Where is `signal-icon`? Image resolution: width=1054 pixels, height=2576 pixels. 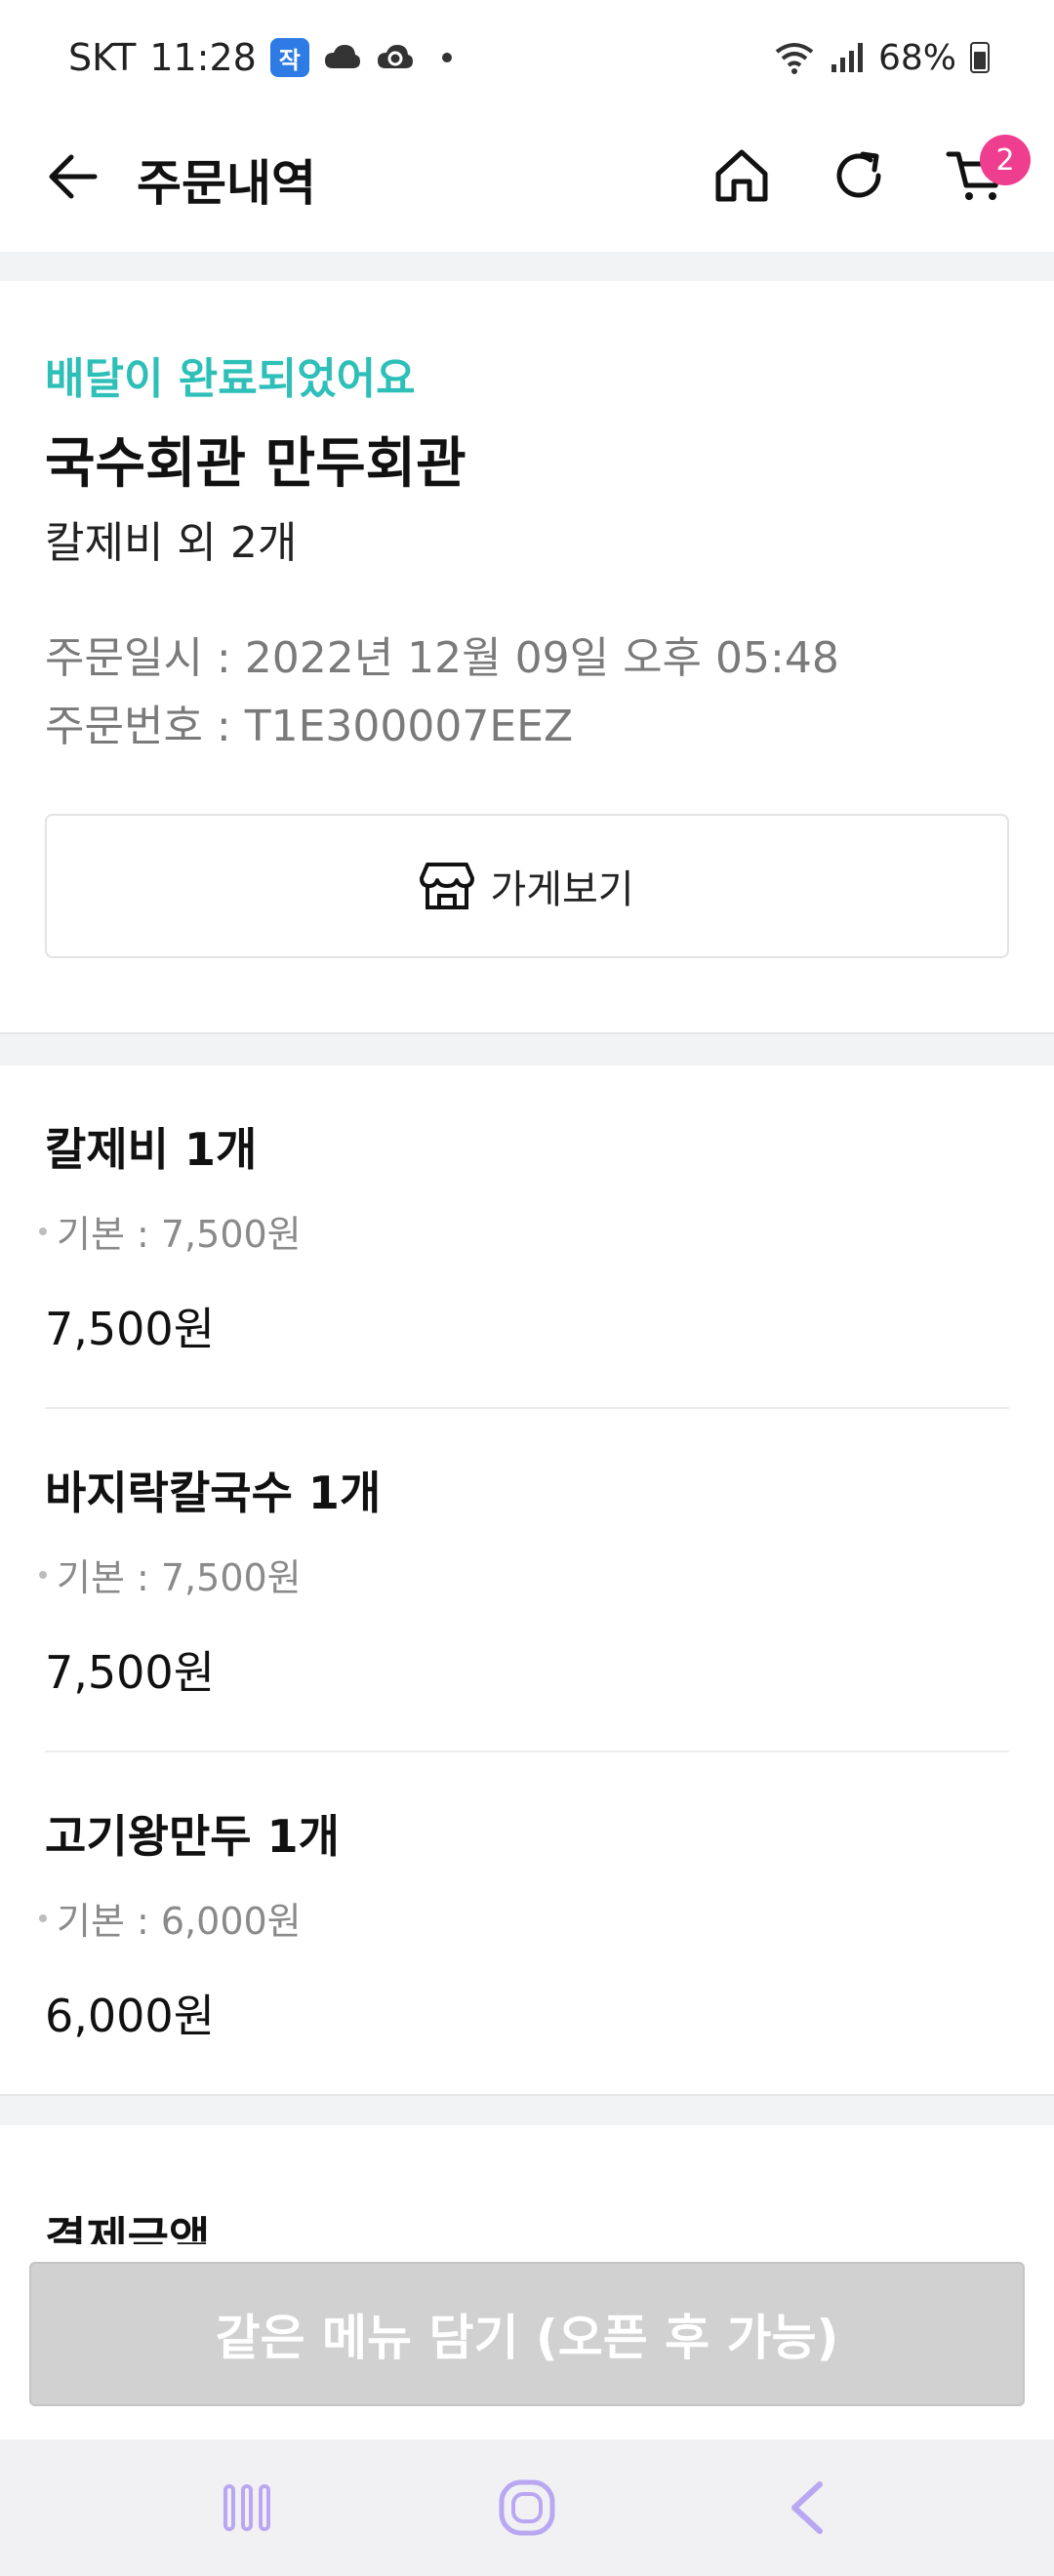 signal-icon is located at coordinates (847, 57).